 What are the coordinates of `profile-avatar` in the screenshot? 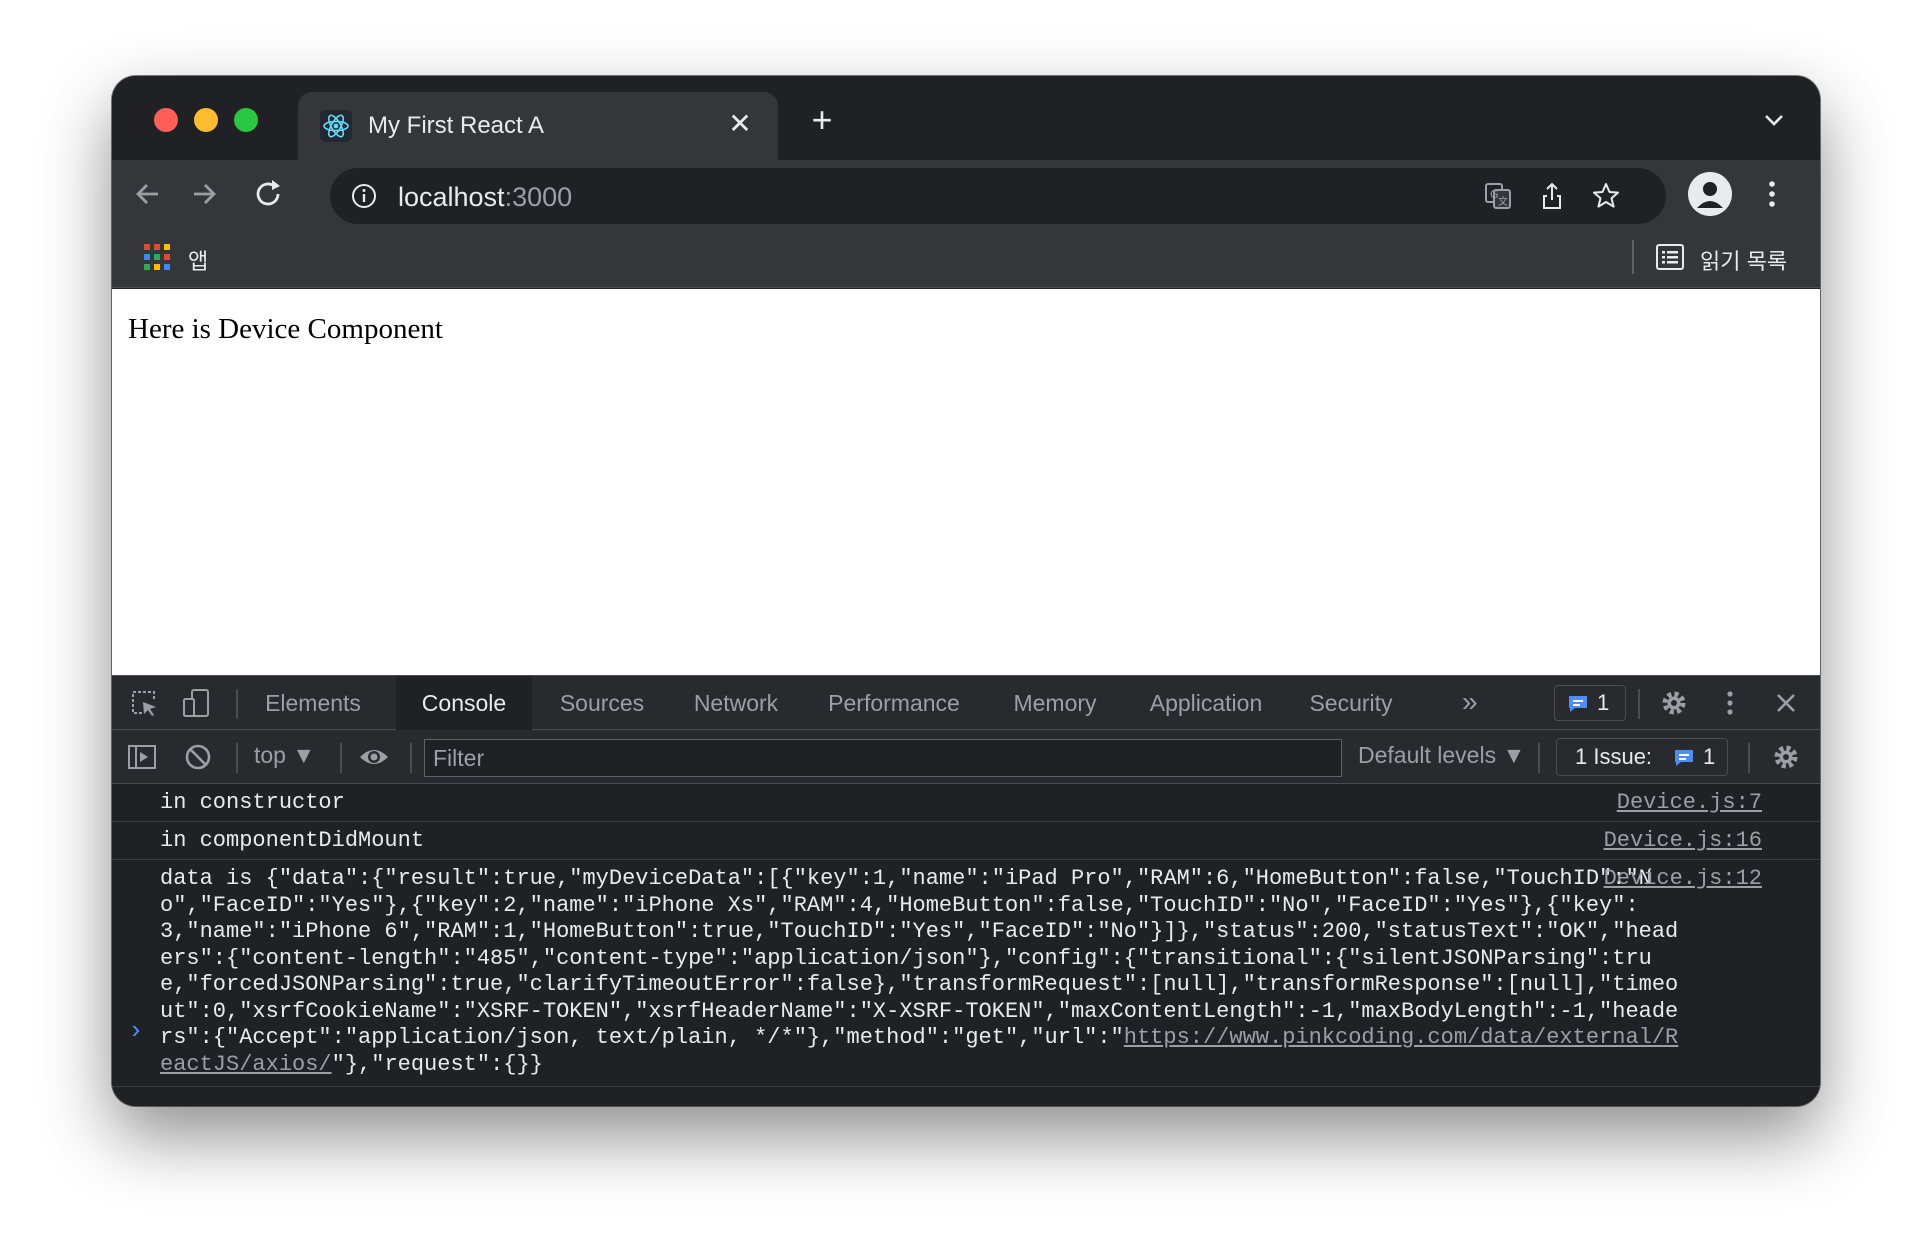 It's located at (1710, 194).